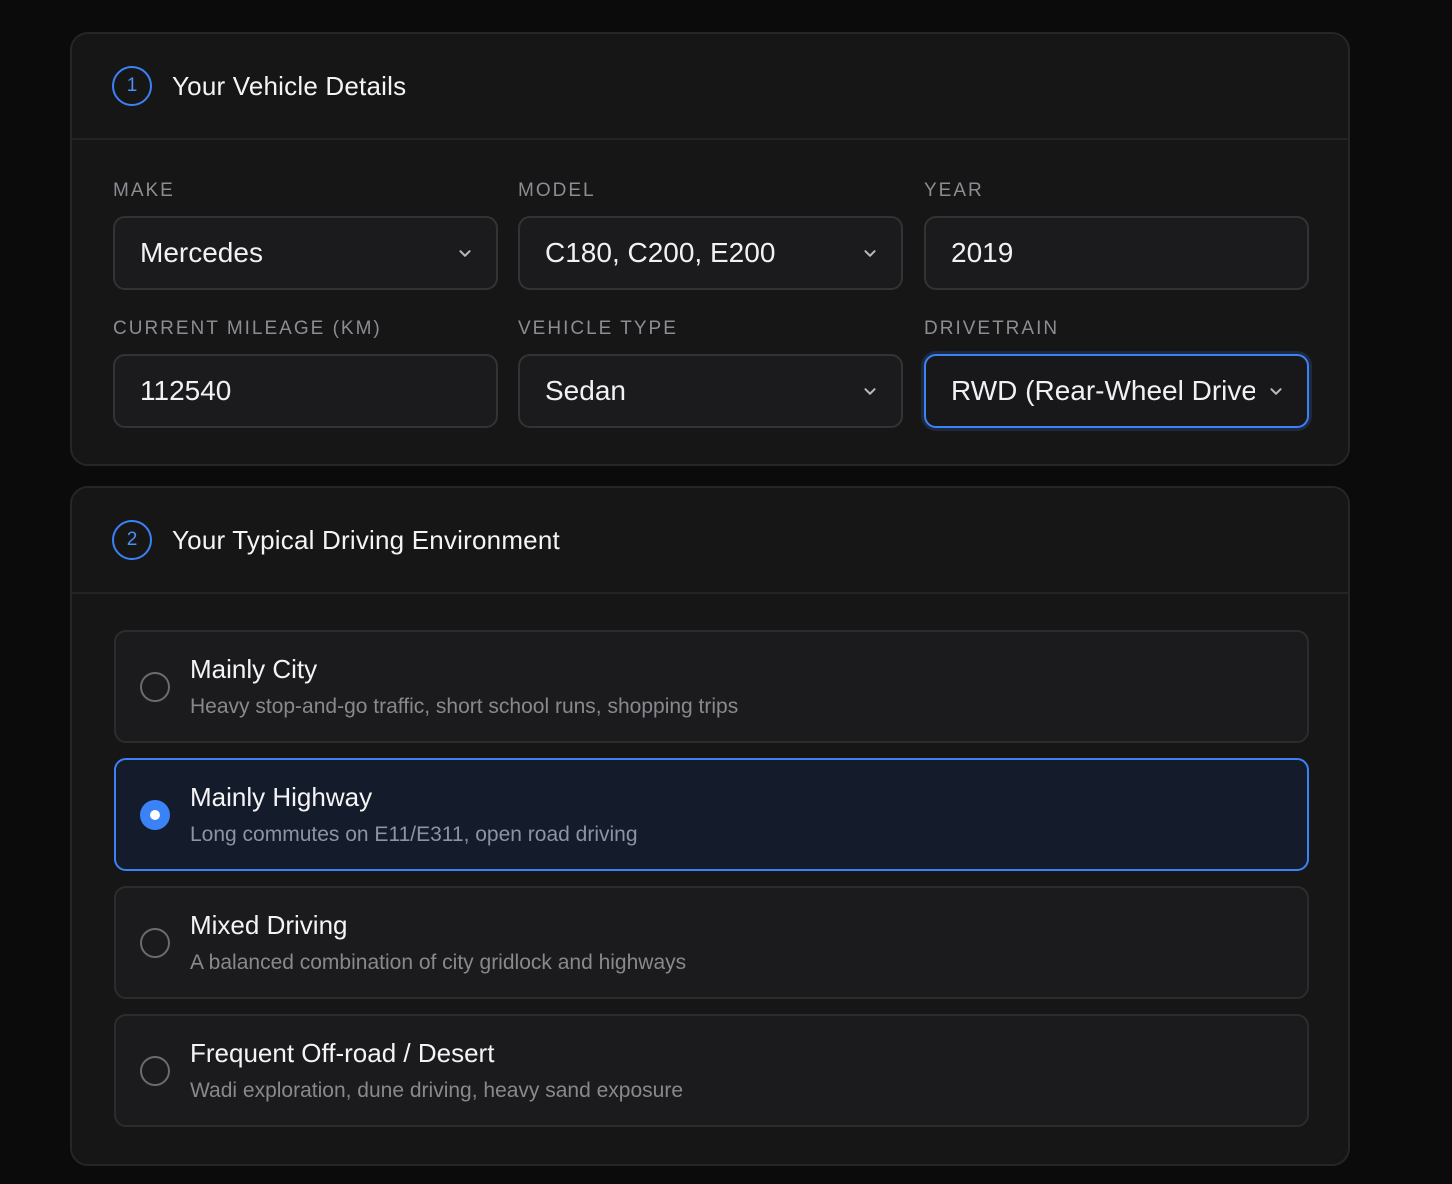  Describe the element at coordinates (186, 390) in the screenshot. I see `mileage-value: 112540` at that location.